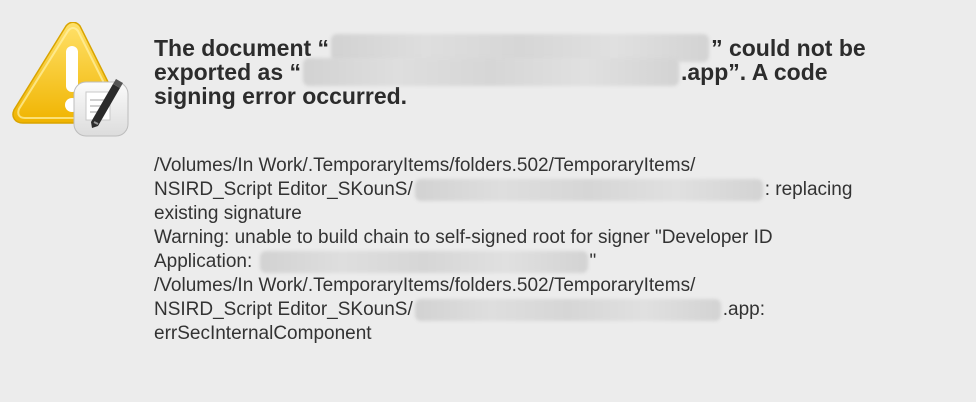 This screenshot has height=402, width=976. What do you see at coordinates (743, 309) in the screenshot?
I see `details-text: .app:` at bounding box center [743, 309].